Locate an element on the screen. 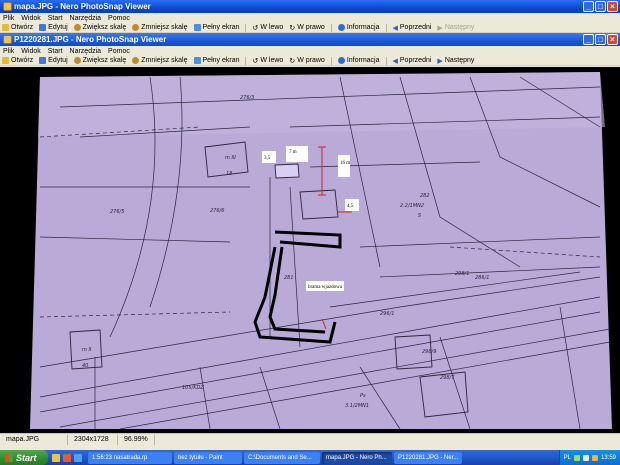  browser-icon is located at coordinates (78, 457).